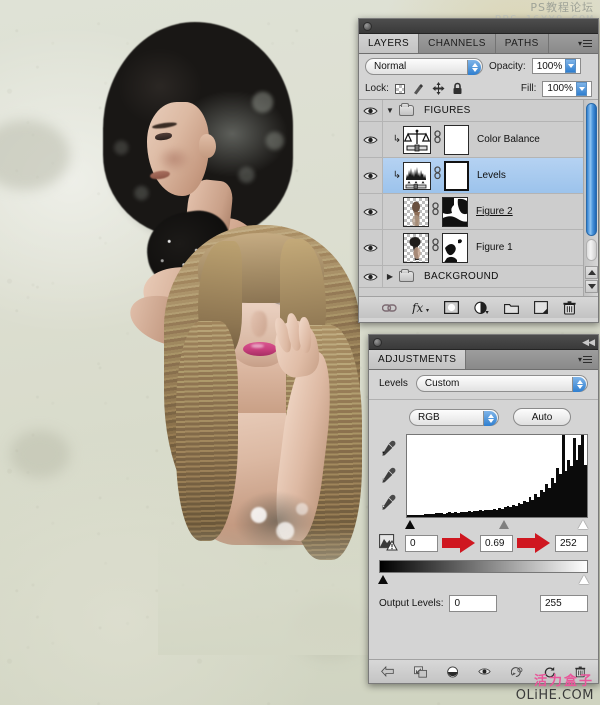 The image size is (600, 705). I want to click on input-level-markers, so click(496, 525).